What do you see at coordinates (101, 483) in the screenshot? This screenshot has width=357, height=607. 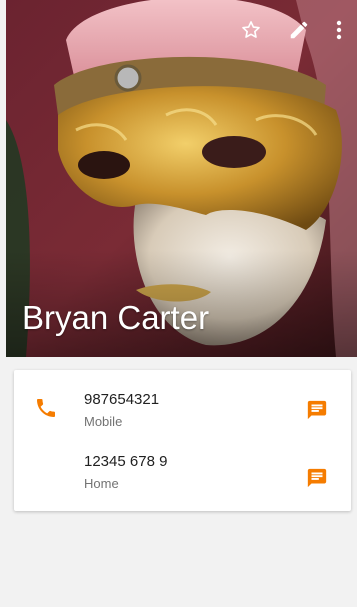 I see `phone-type-label: Home` at bounding box center [101, 483].